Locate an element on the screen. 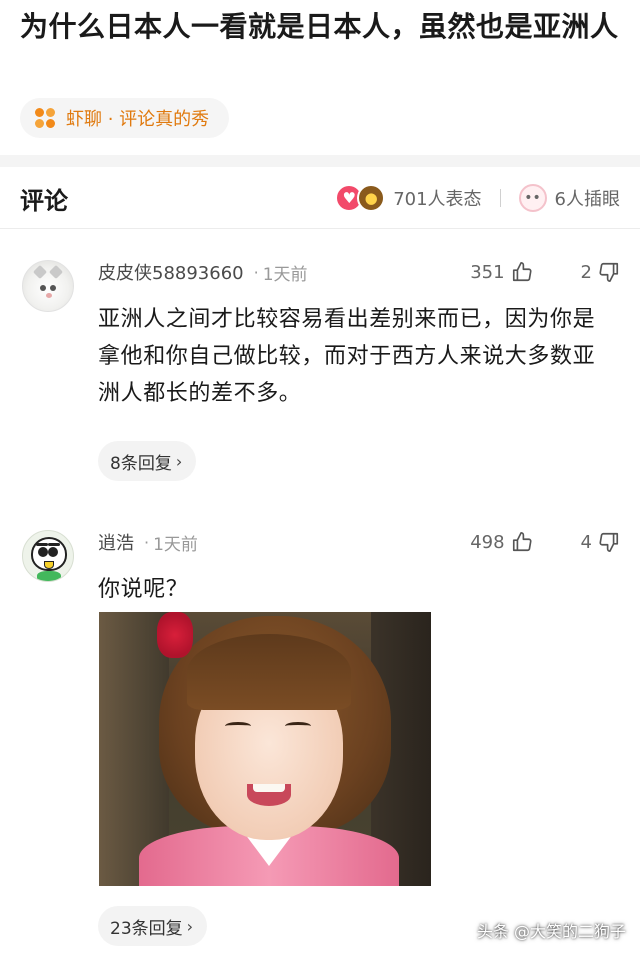 This screenshot has width=640, height=956. comment-image is located at coordinates (265, 749).